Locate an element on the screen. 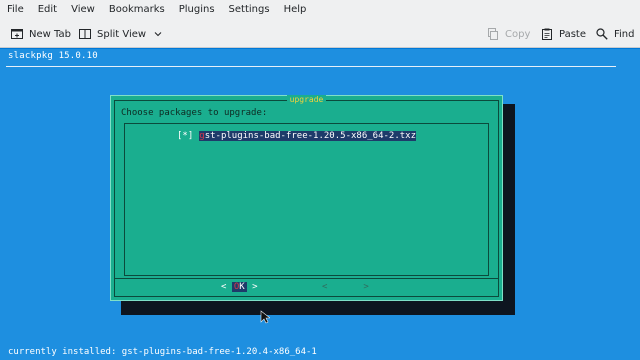  new-tab-button: New Tab is located at coordinates (40, 34).